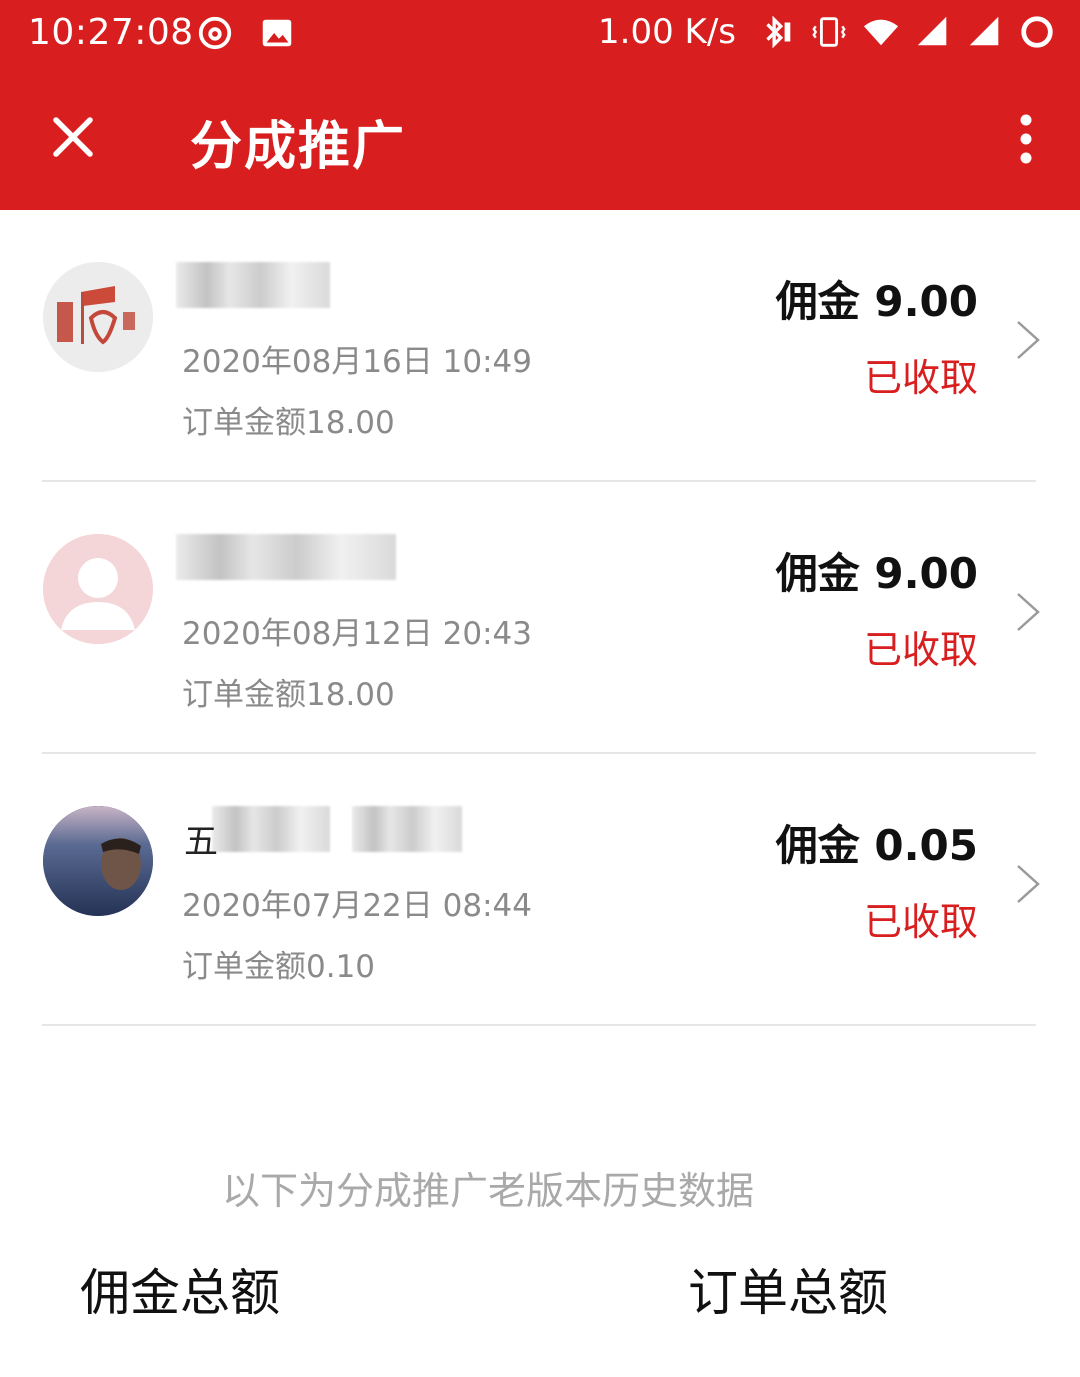 The image size is (1080, 1377). What do you see at coordinates (932, 31) in the screenshot?
I see `signal-icon` at bounding box center [932, 31].